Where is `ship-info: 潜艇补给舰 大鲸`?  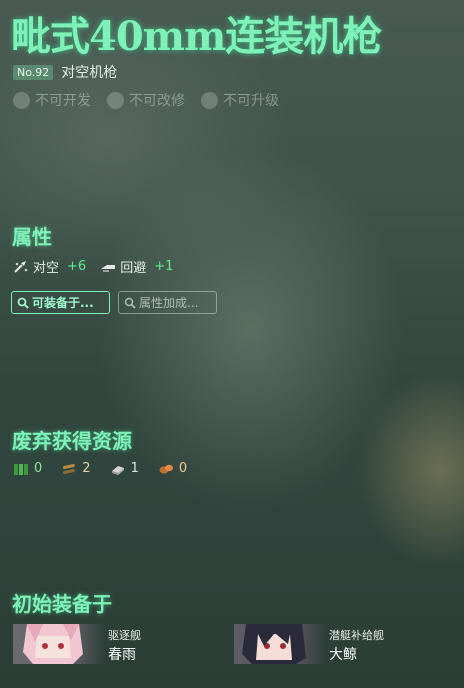 ship-info: 潜艇补给舰 大鲸 is located at coordinates (356, 644).